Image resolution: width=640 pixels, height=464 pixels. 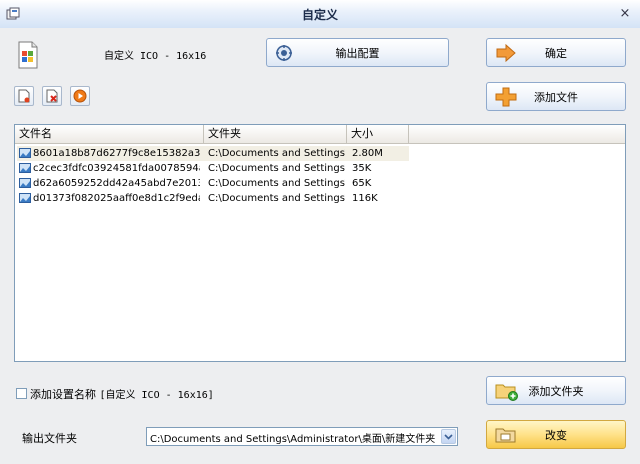 I want to click on title-bar: 自定义 ×, so click(x=320, y=14).